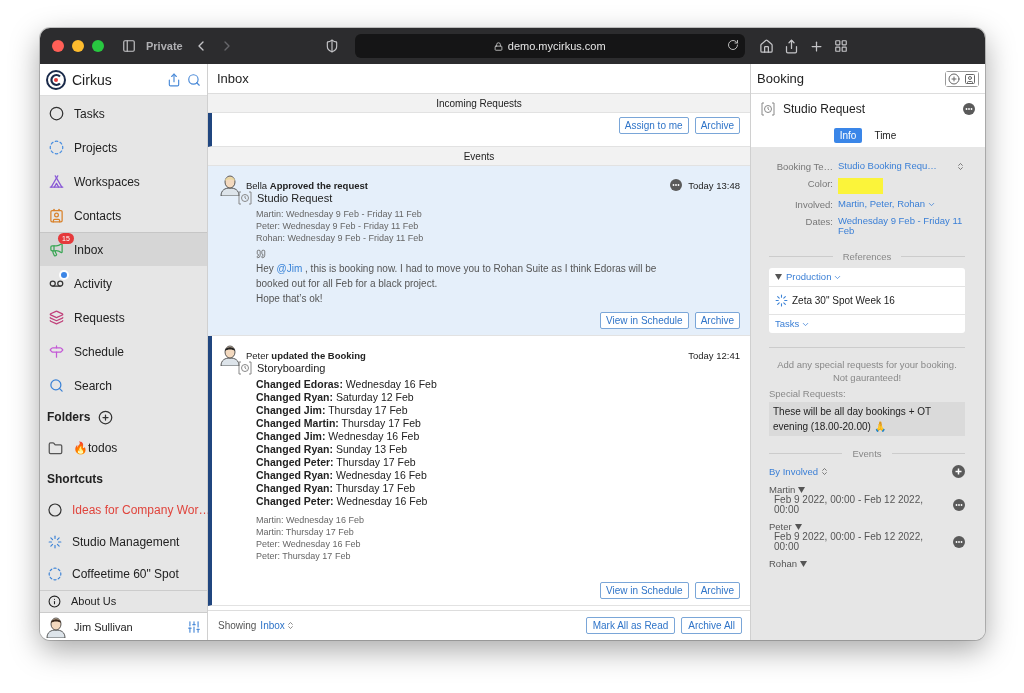 The height and width of the screenshot is (693, 1024). Describe the element at coordinates (306, 355) in the screenshot. I see `event-author: Peter updated the Booking` at that location.